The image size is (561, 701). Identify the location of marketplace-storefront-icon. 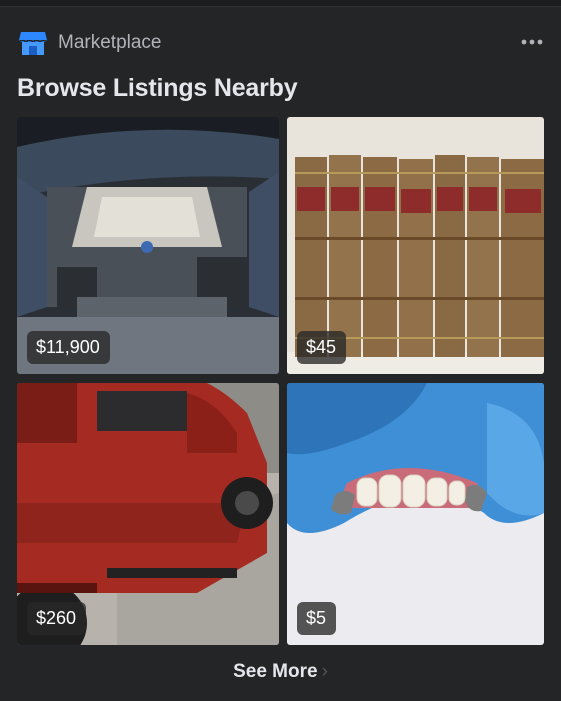
(33, 43).